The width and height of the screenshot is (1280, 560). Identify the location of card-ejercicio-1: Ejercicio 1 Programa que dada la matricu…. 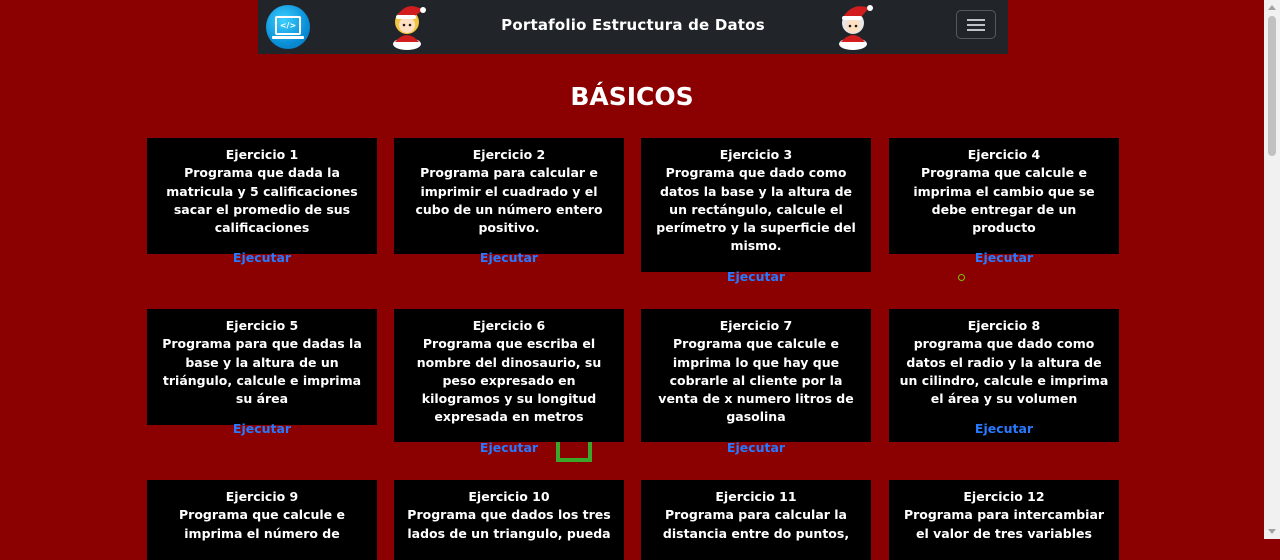
(262, 201).